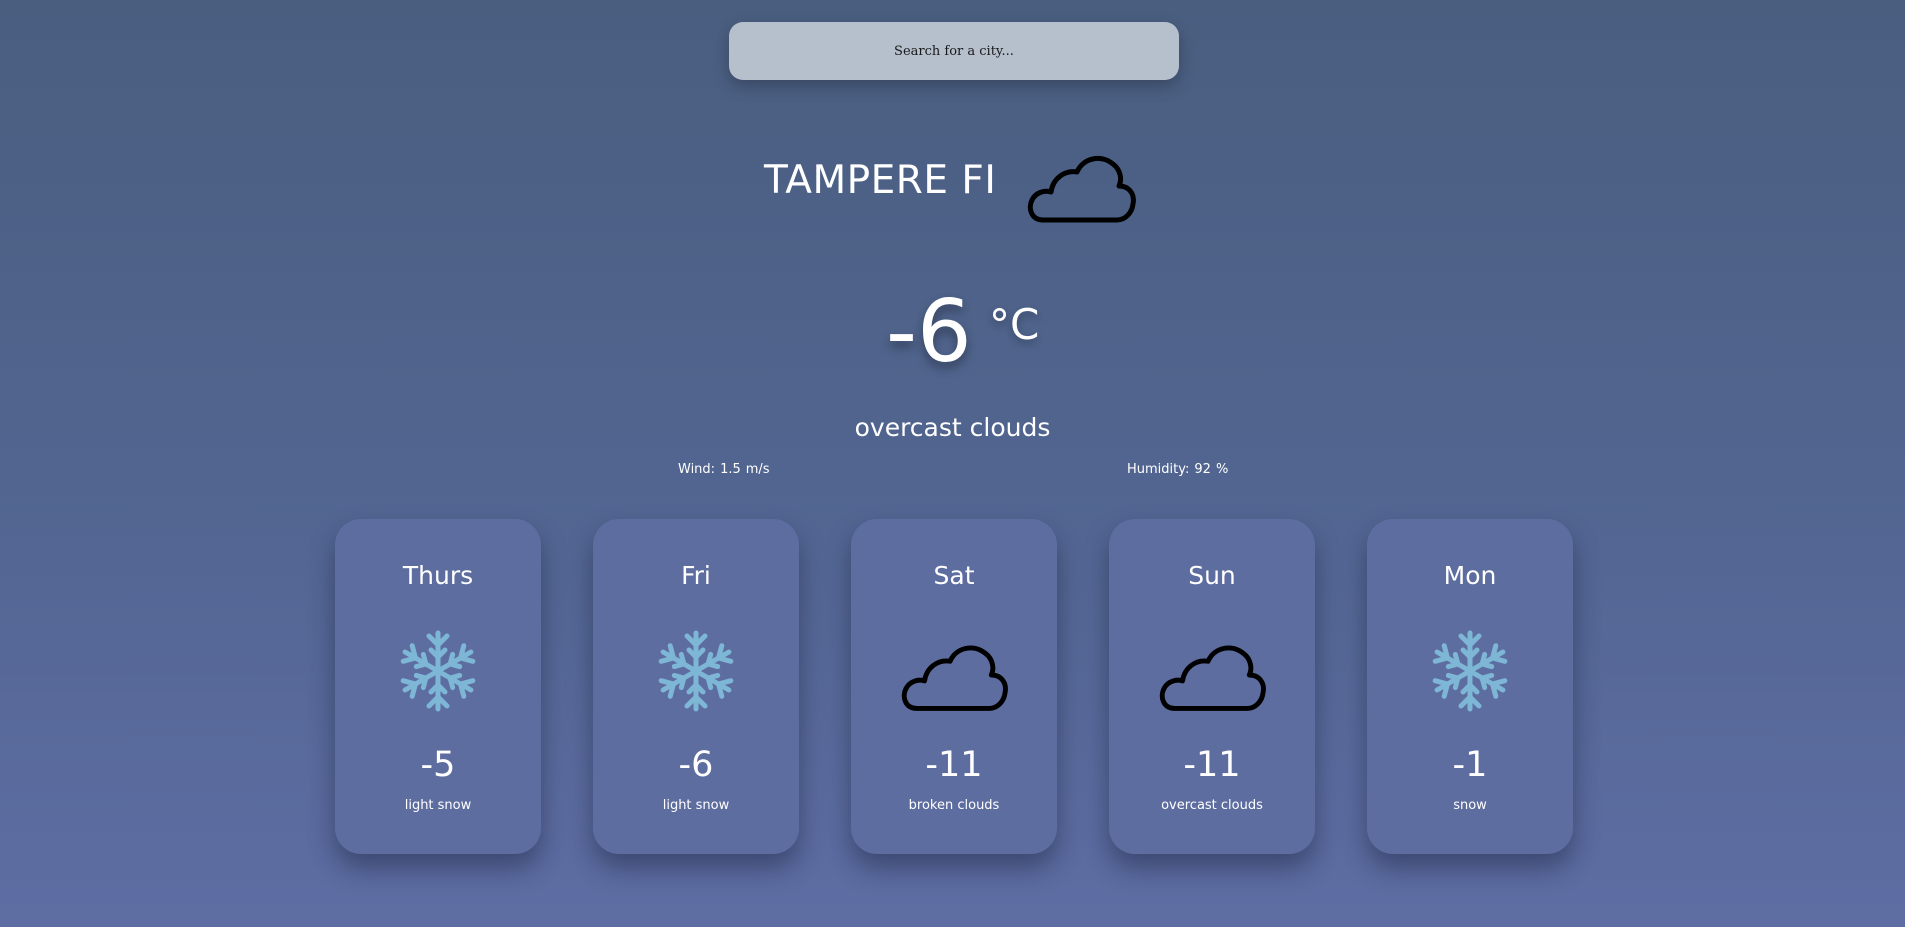  Describe the element at coordinates (929, 332) in the screenshot. I see `temperature-value: -6` at that location.